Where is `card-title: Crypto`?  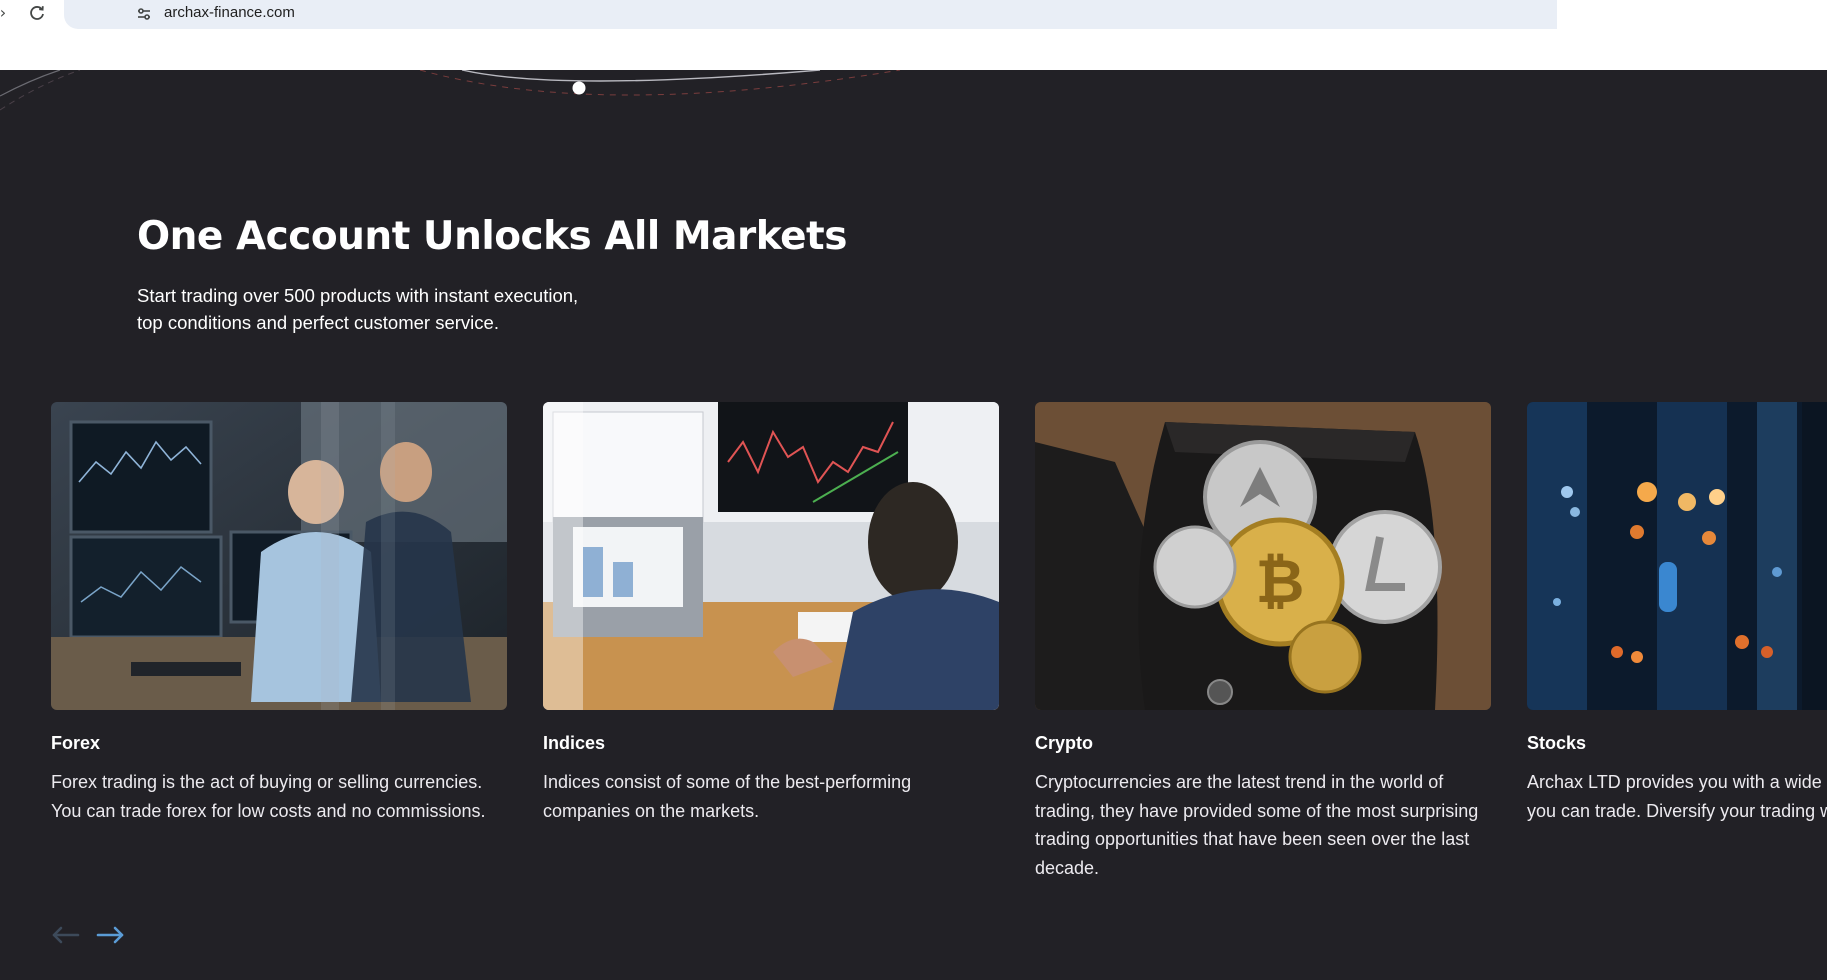 card-title: Crypto is located at coordinates (1263, 743).